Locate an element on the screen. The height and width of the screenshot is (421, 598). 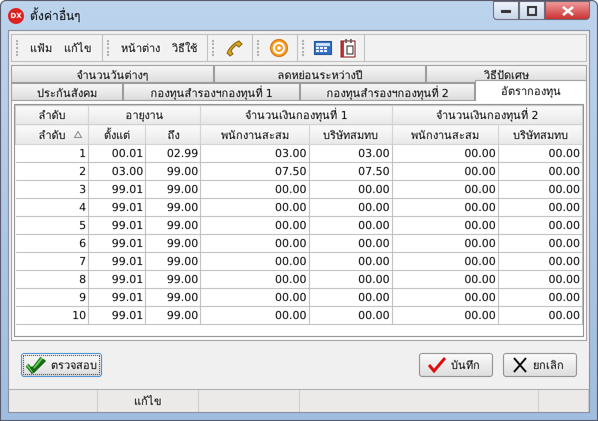
target-icon is located at coordinates (279, 48).